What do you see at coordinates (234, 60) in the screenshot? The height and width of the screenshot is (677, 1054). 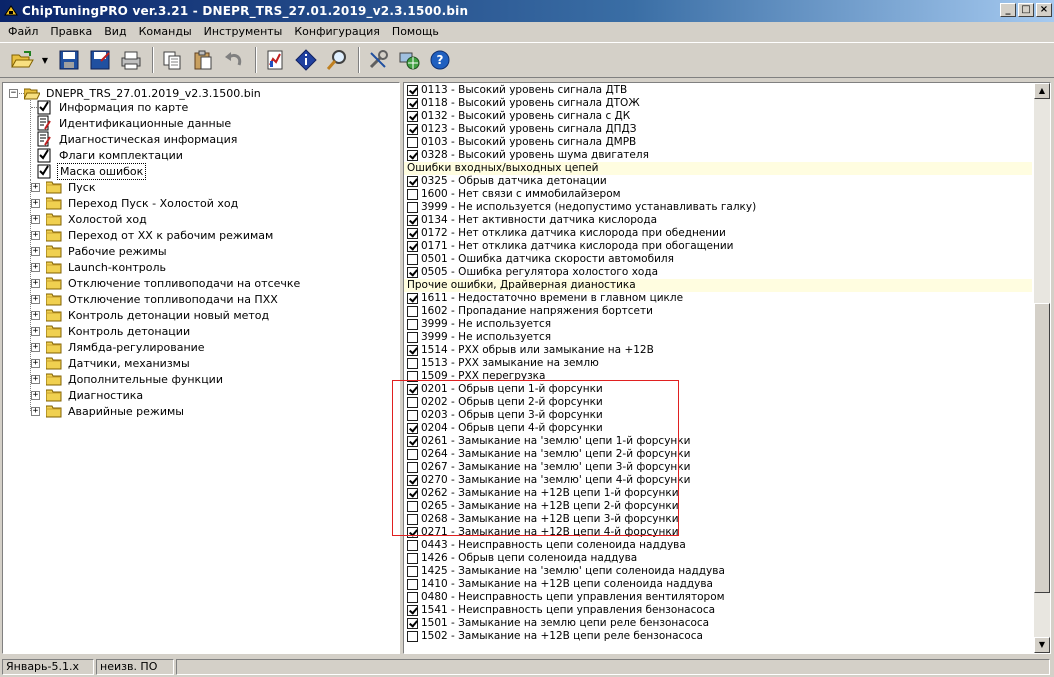 I see `undo-icon` at bounding box center [234, 60].